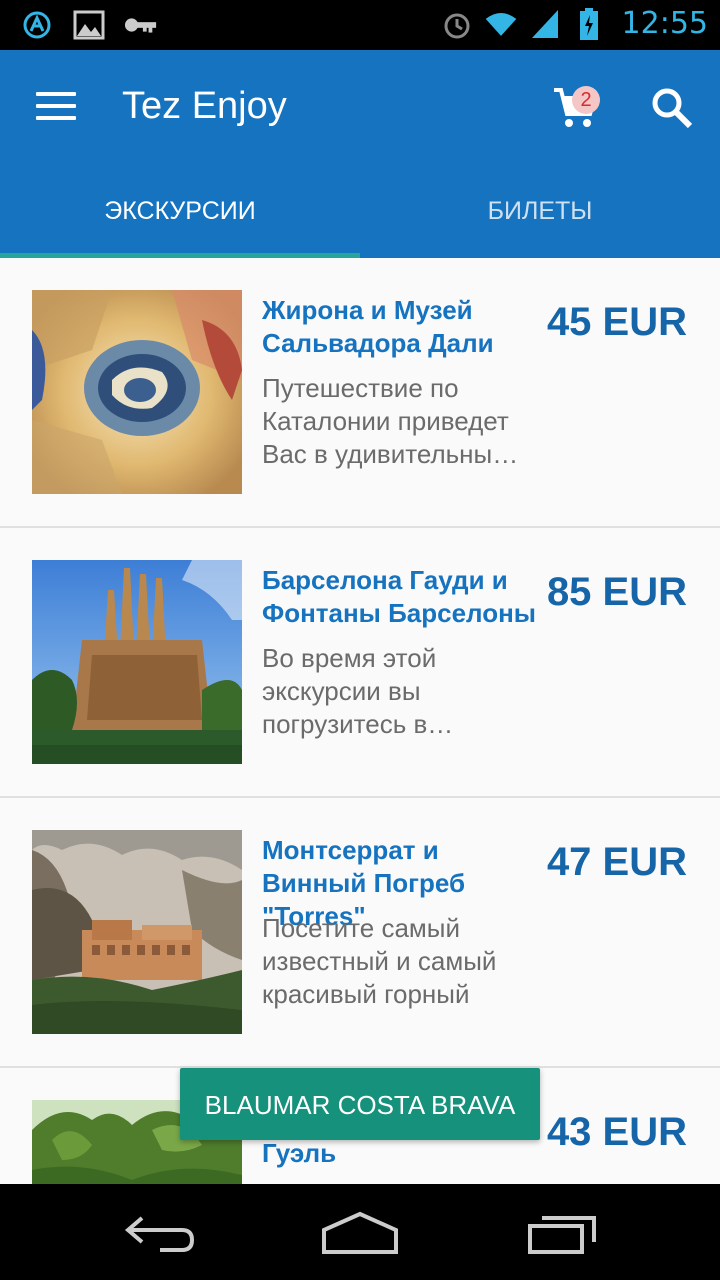 The image size is (720, 1280). I want to click on notification-a-icon, so click(37, 25).